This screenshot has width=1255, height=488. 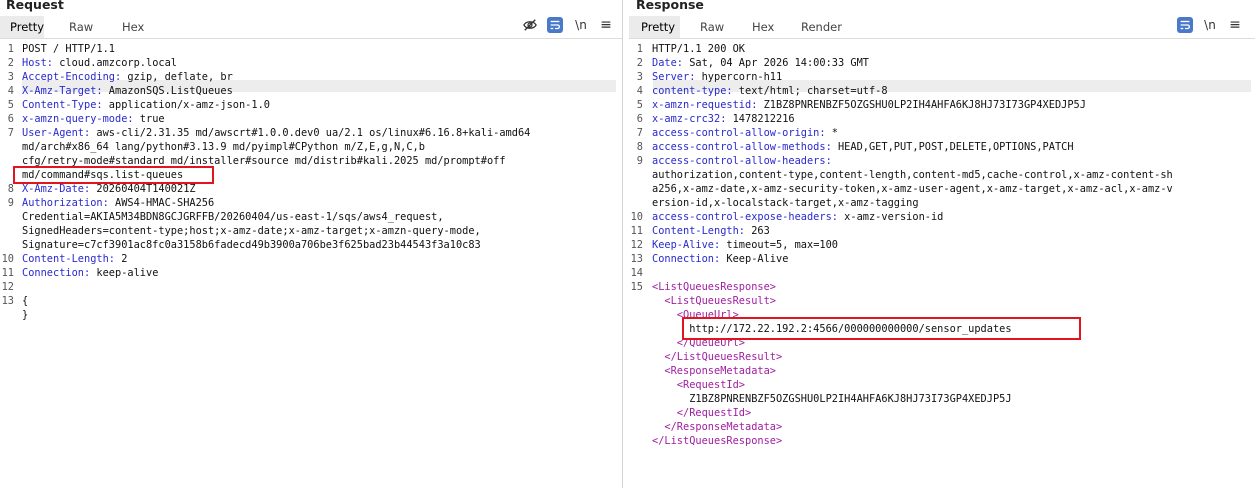 I want to click on line-content: Content-Type: application/x-amz-json-1.0, so click(x=146, y=105).